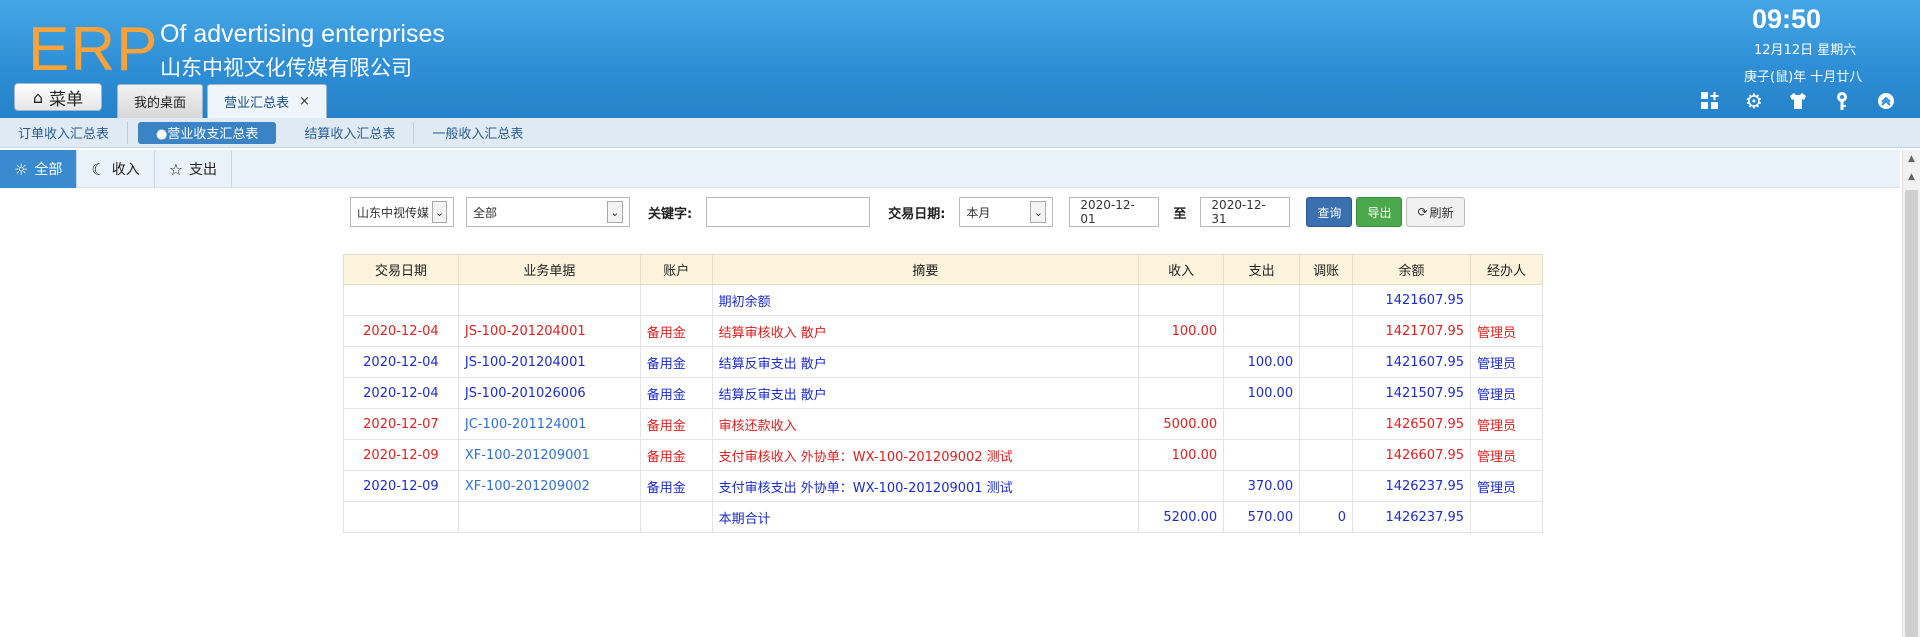  I want to click on scroll-thumb, so click(1911, 413).